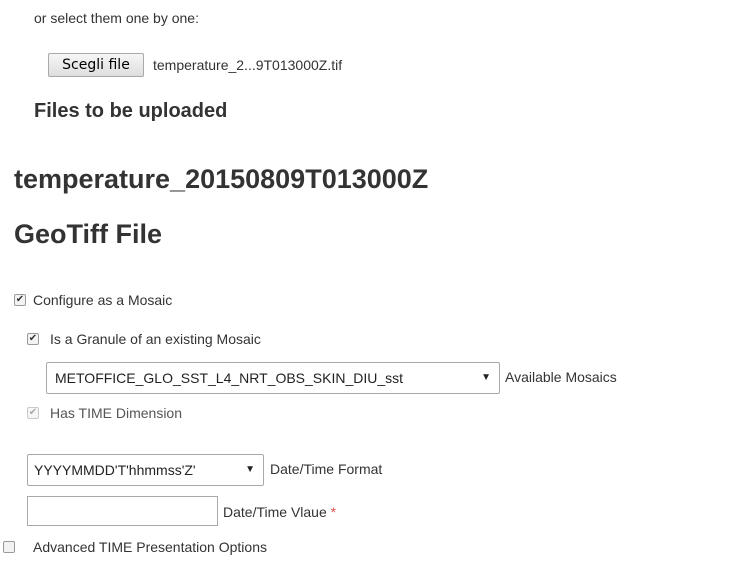  What do you see at coordinates (155, 339) in the screenshot?
I see `is-granule-label: Is a Granule of an existing Mosaic` at bounding box center [155, 339].